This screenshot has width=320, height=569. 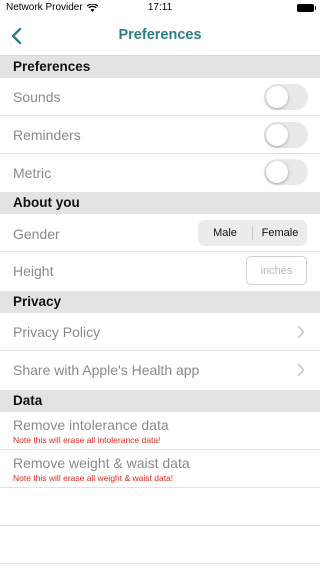 I want to click on metric-label: Metric, so click(x=32, y=173).